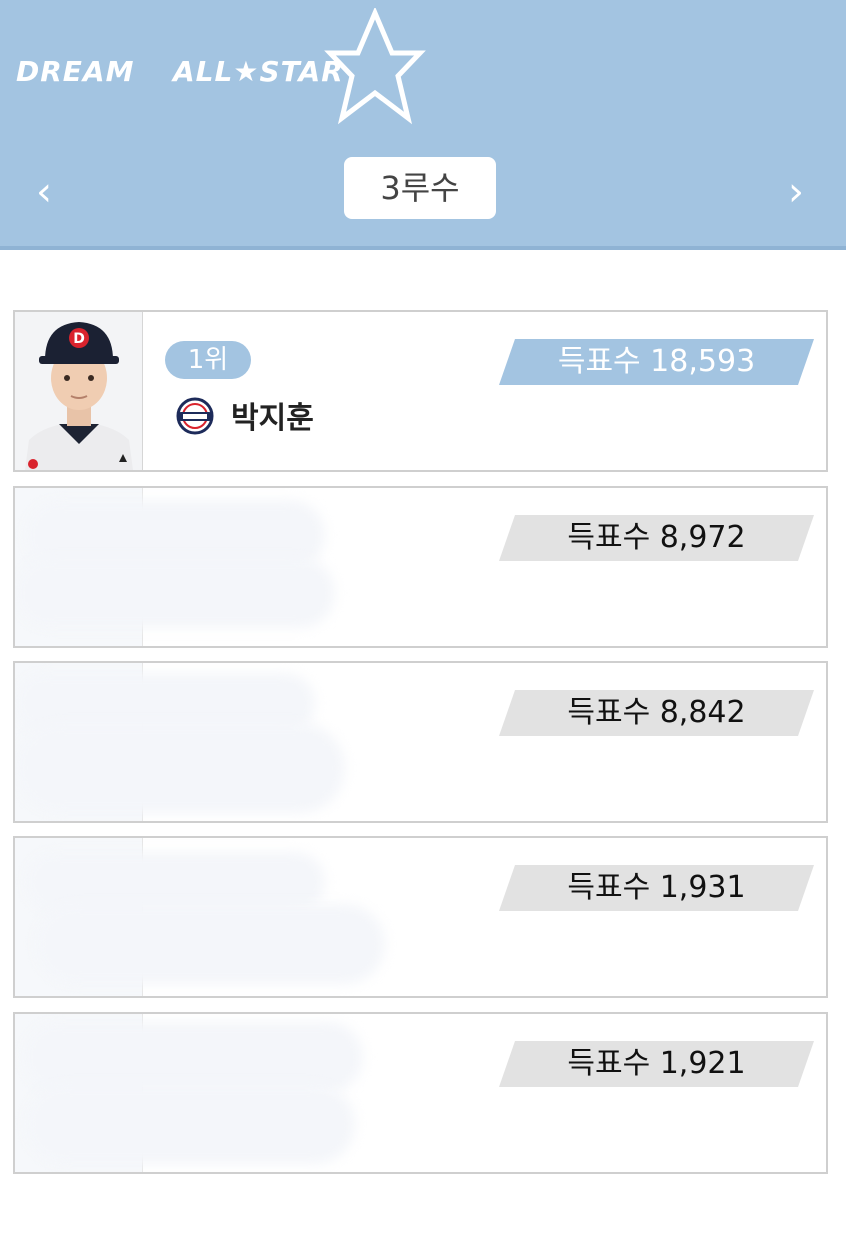  I want to click on svg-text: D, so click(79, 339).